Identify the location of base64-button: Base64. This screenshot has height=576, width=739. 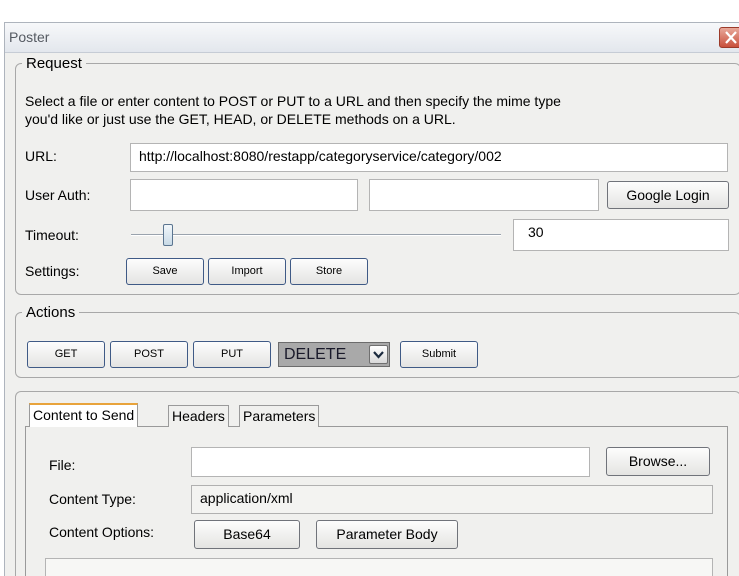
(247, 534).